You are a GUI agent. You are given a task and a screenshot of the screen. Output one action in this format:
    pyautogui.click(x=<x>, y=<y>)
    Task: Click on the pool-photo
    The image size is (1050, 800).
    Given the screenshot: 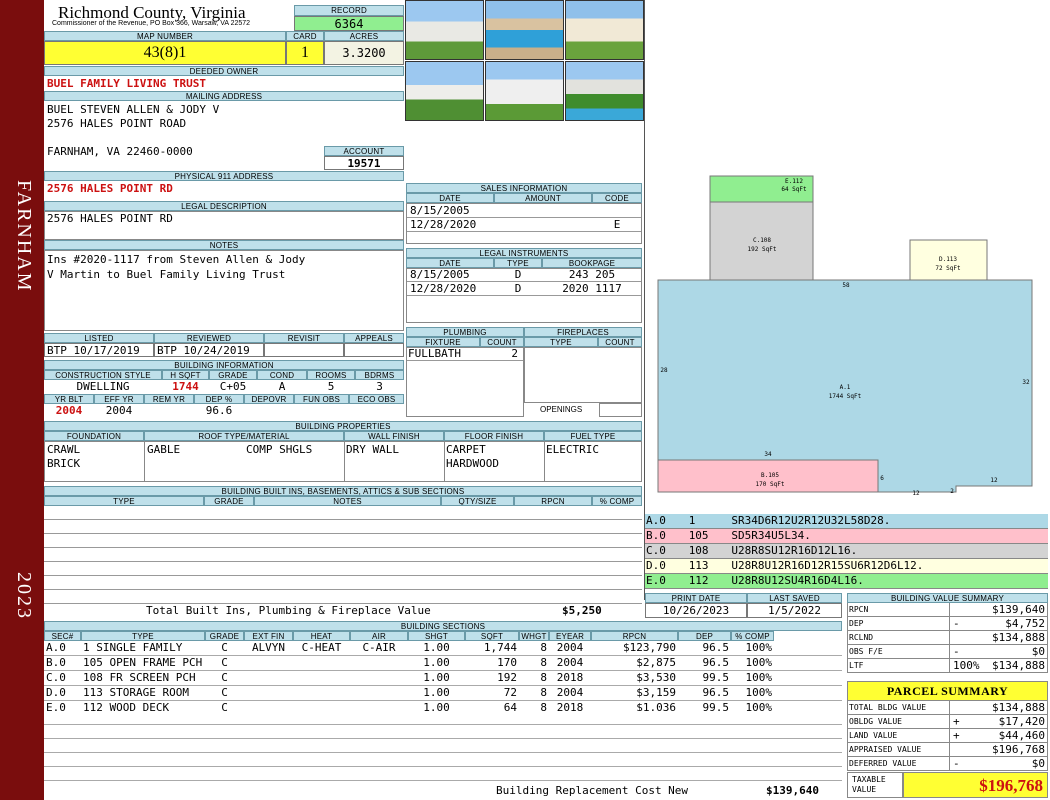 What is the action you would take?
    pyautogui.click(x=524, y=30)
    